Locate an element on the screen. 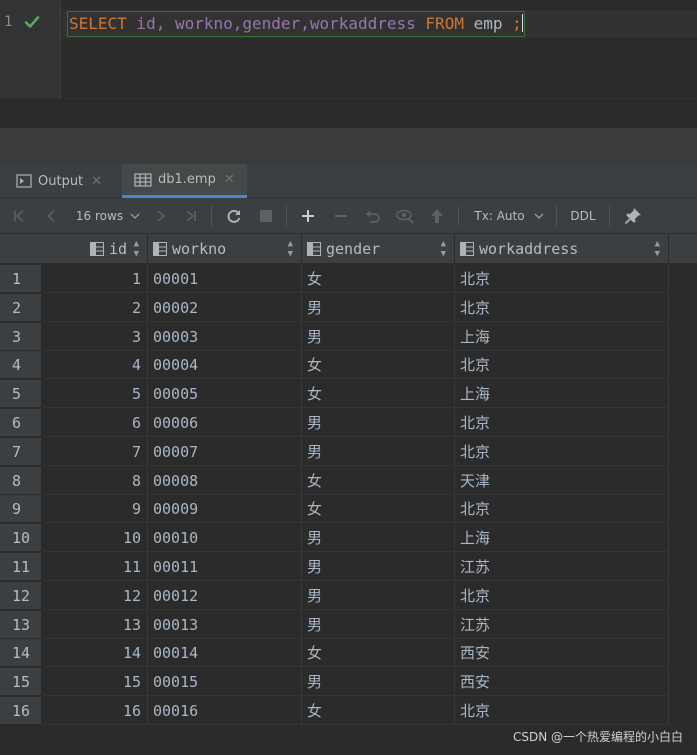  cell-id: 9 is located at coordinates (95, 509).